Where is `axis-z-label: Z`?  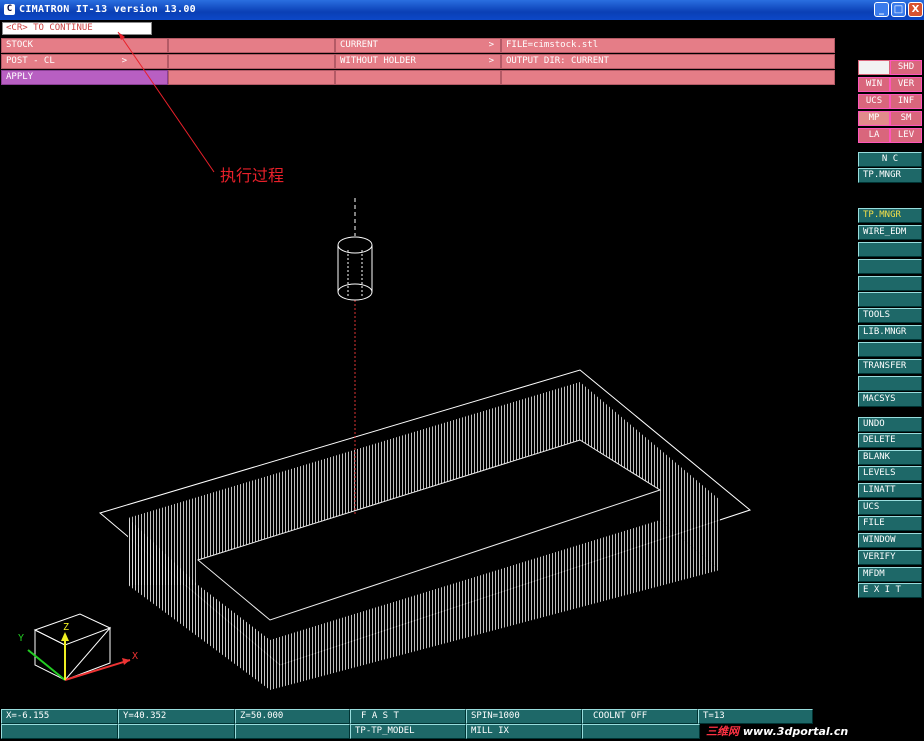
axis-z-label: Z is located at coordinates (66, 627).